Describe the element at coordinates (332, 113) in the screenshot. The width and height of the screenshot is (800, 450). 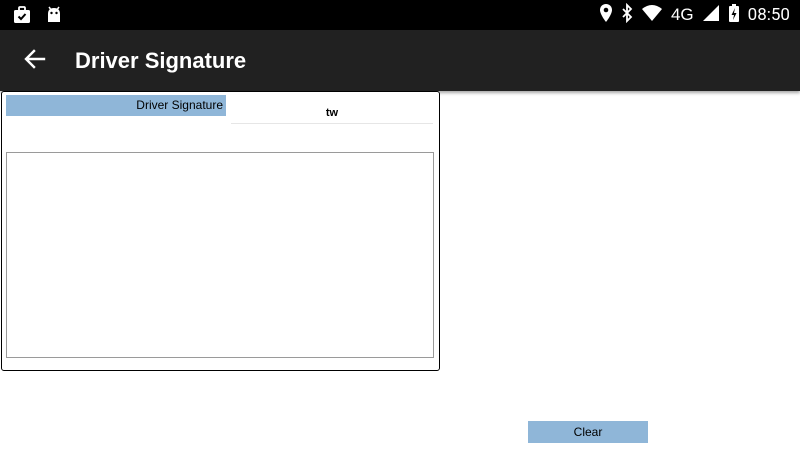
I see `driver-name-label: tw` at that location.